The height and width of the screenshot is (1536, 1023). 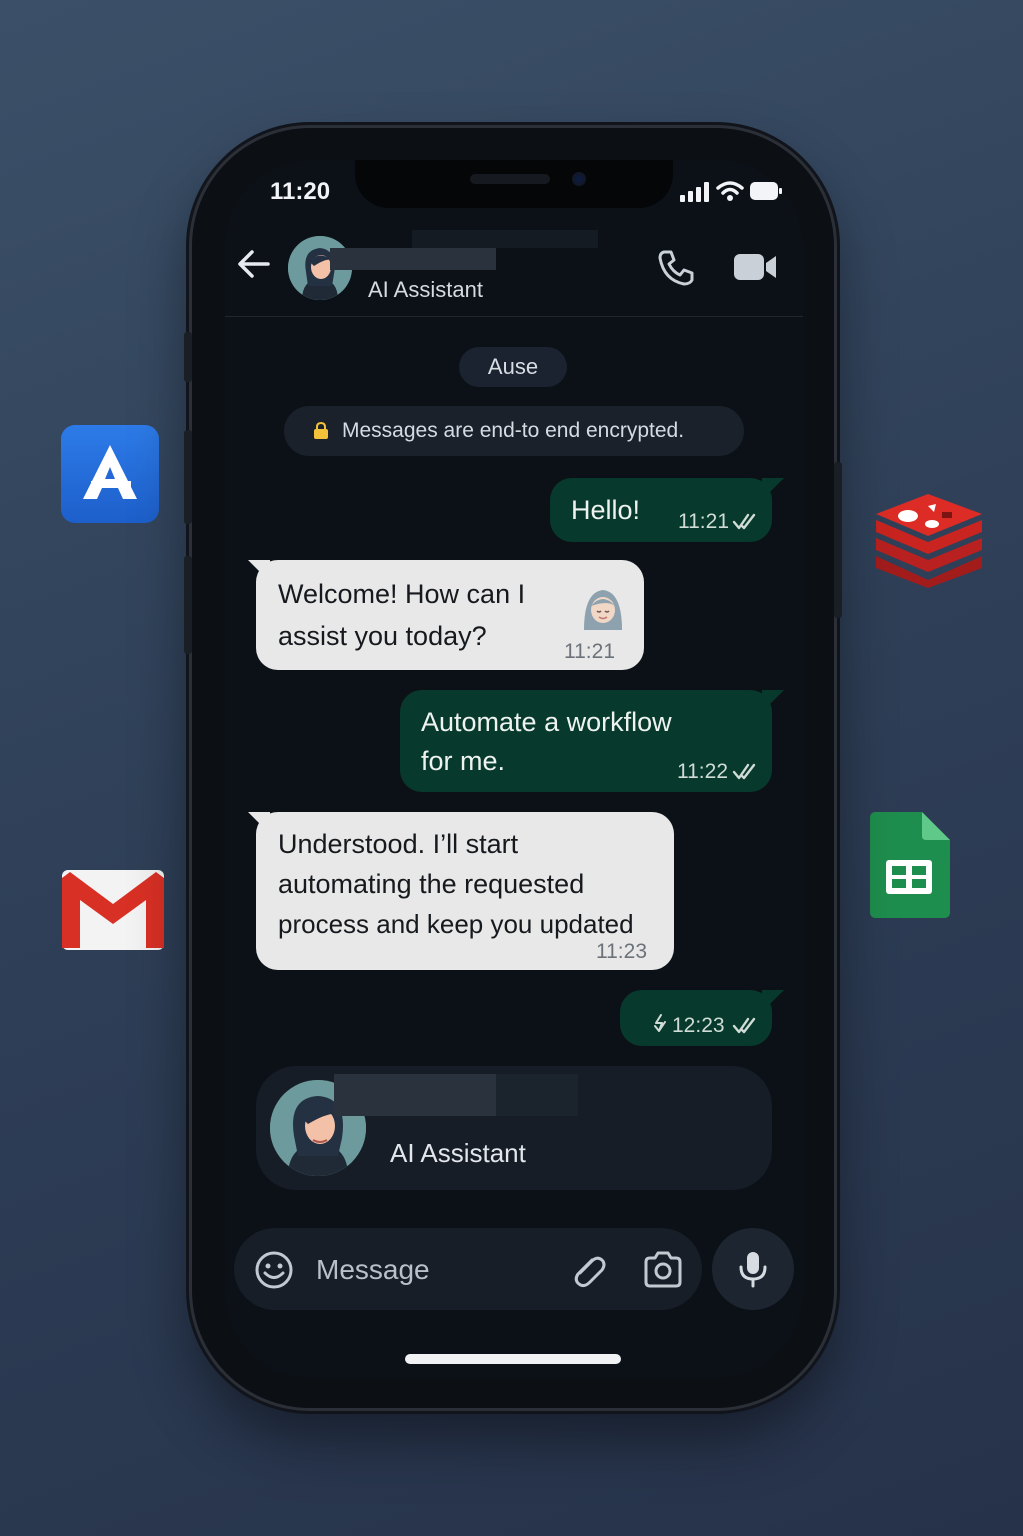 I want to click on redis-icon, so click(x=928, y=541).